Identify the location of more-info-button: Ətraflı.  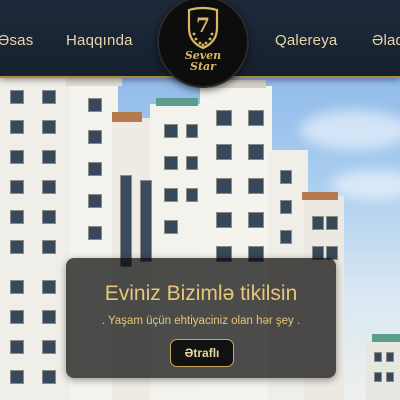
(202, 353).